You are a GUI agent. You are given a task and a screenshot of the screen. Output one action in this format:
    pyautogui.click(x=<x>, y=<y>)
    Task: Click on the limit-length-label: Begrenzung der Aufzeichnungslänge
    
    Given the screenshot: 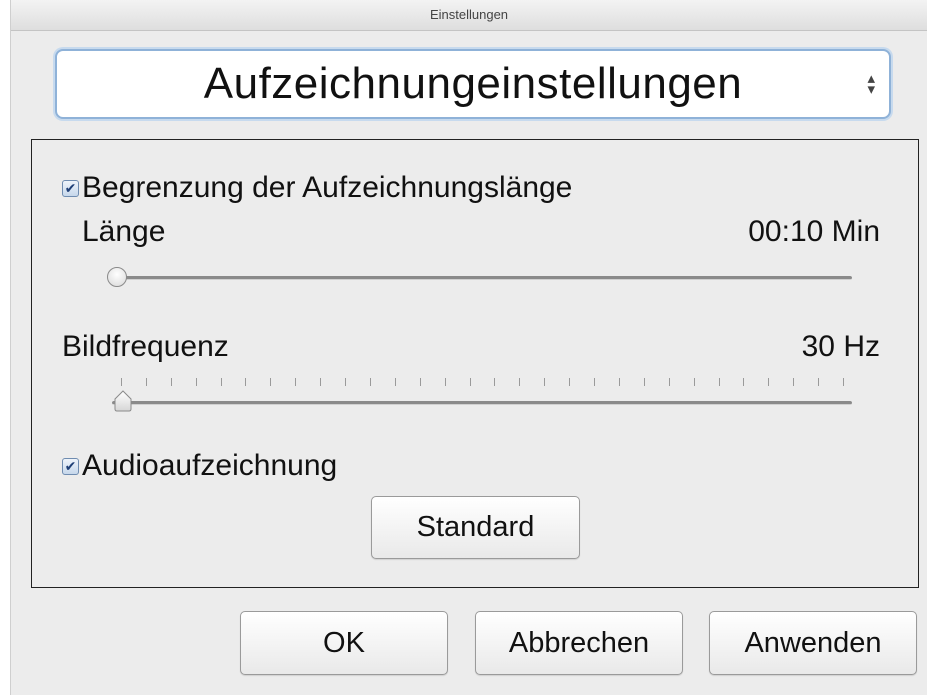 What is the action you would take?
    pyautogui.click(x=327, y=187)
    